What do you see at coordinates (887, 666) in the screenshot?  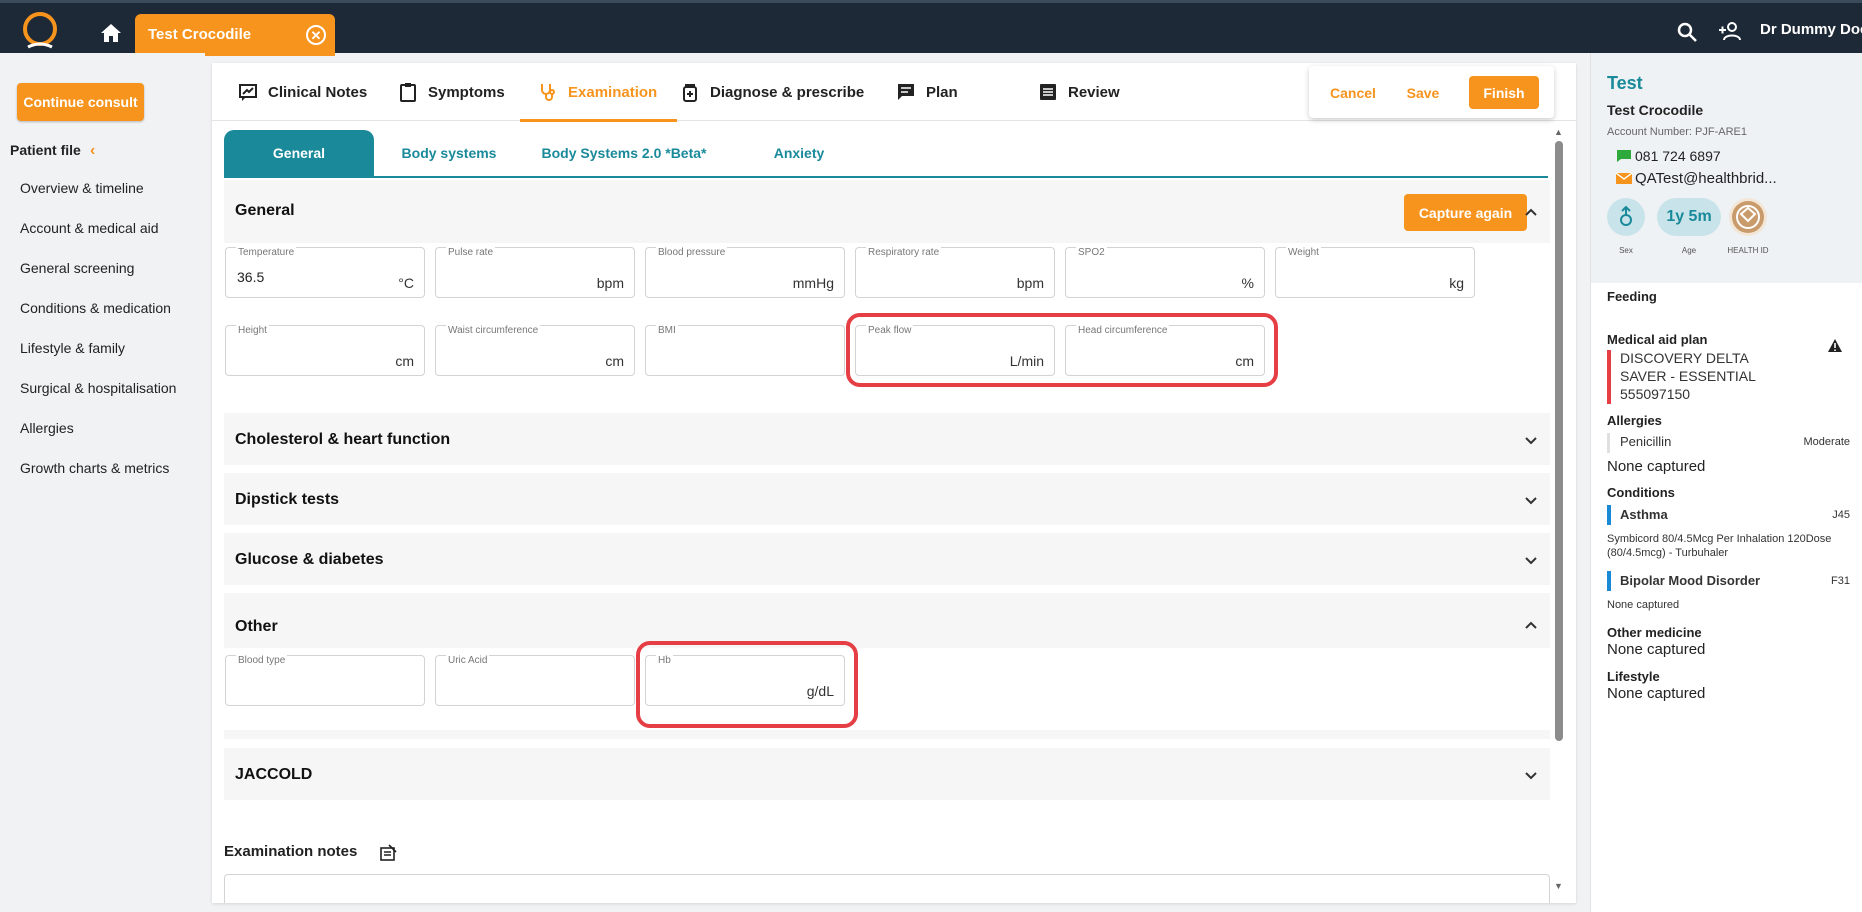 I see `section-other: Other Blood type Uric Acid Hb g/dL` at bounding box center [887, 666].